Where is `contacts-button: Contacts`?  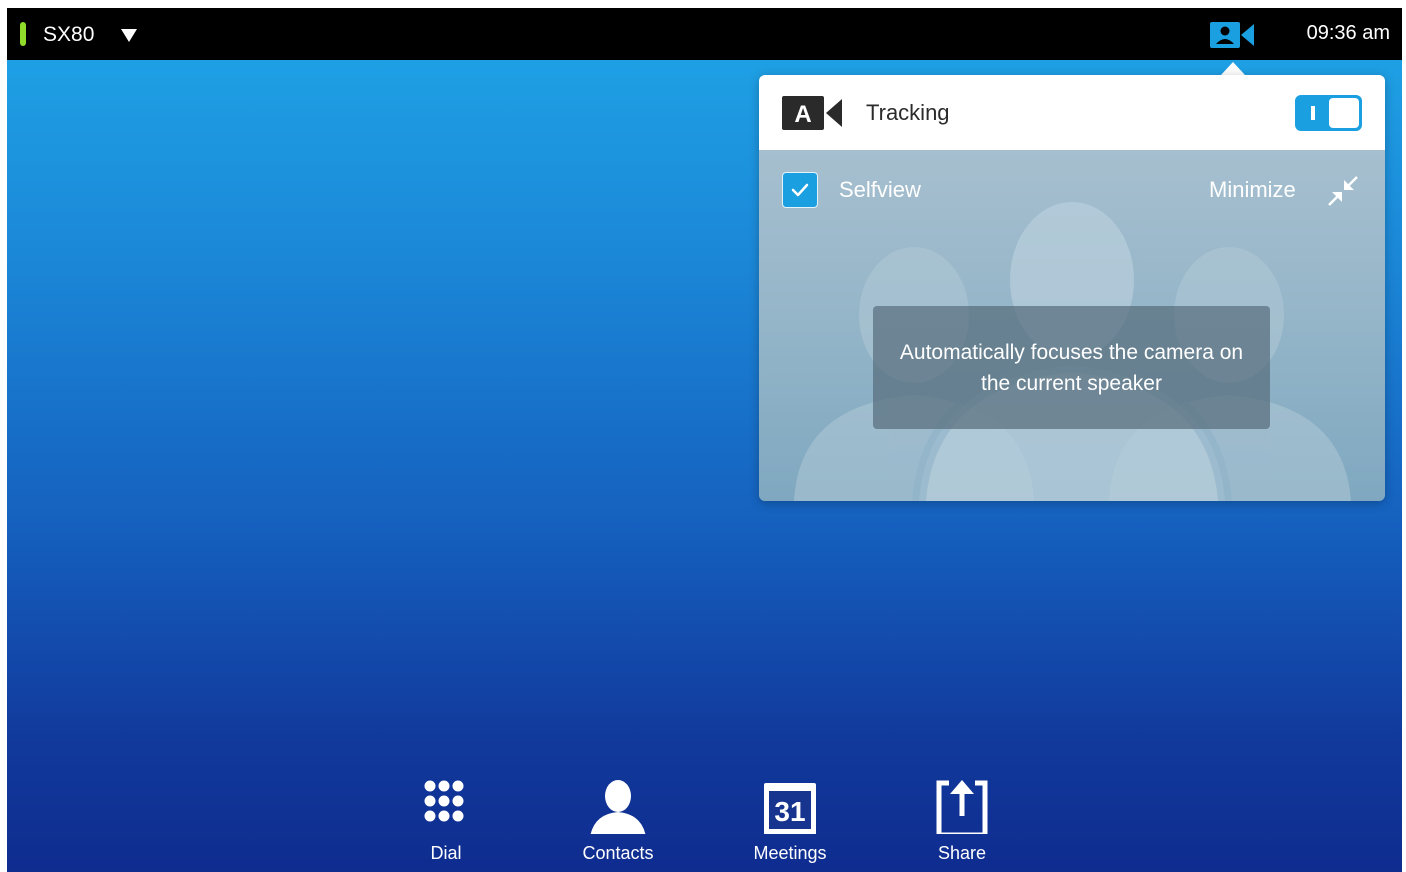
contacts-button: Contacts is located at coordinates (618, 818).